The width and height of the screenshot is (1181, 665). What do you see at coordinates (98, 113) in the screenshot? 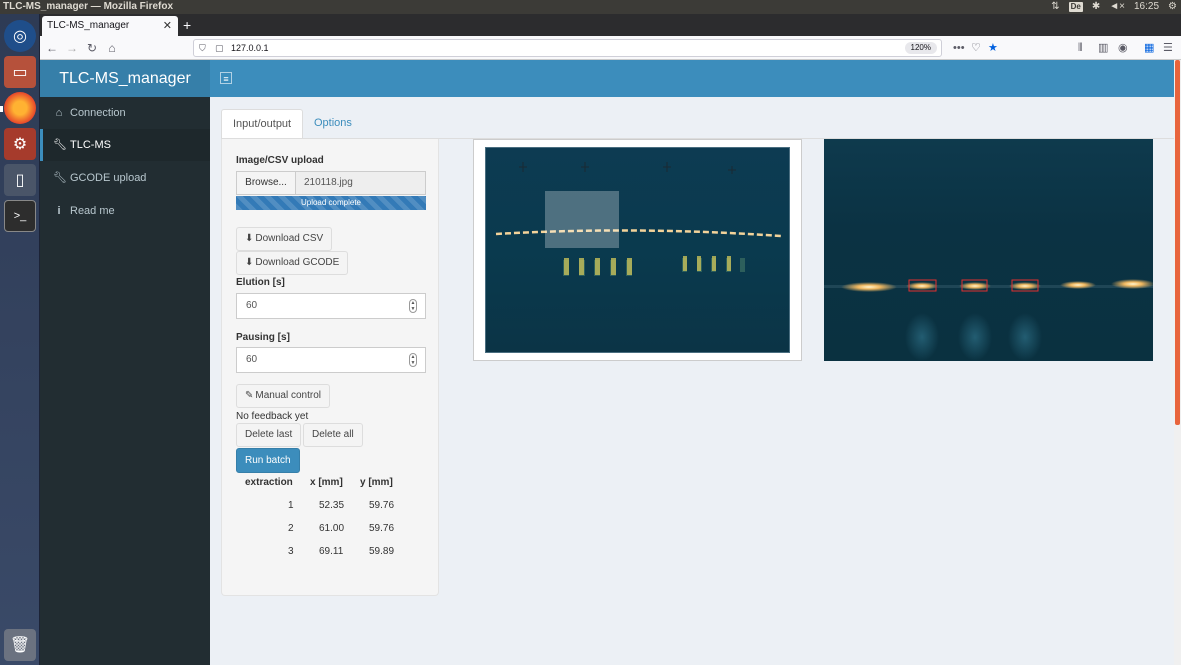
I see `sidebar-item-label: Connection` at bounding box center [98, 113].